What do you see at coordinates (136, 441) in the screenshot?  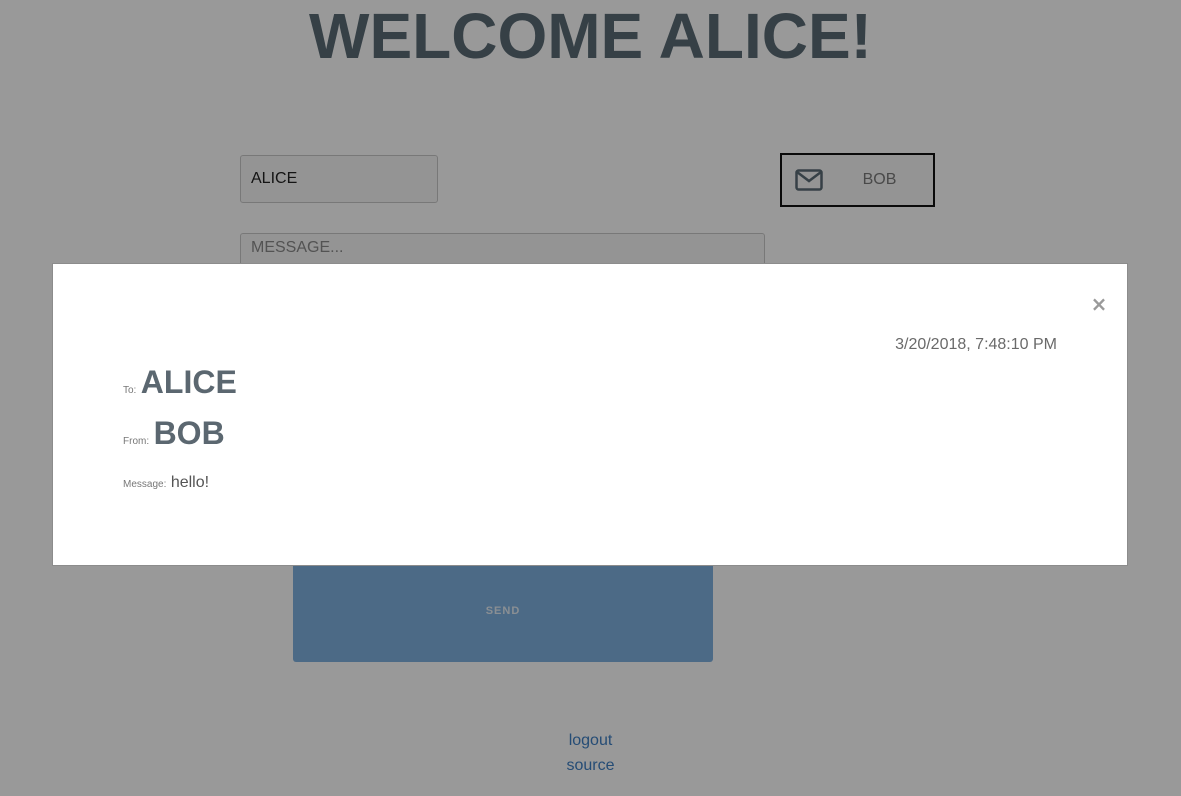 I see `from-label: From:` at bounding box center [136, 441].